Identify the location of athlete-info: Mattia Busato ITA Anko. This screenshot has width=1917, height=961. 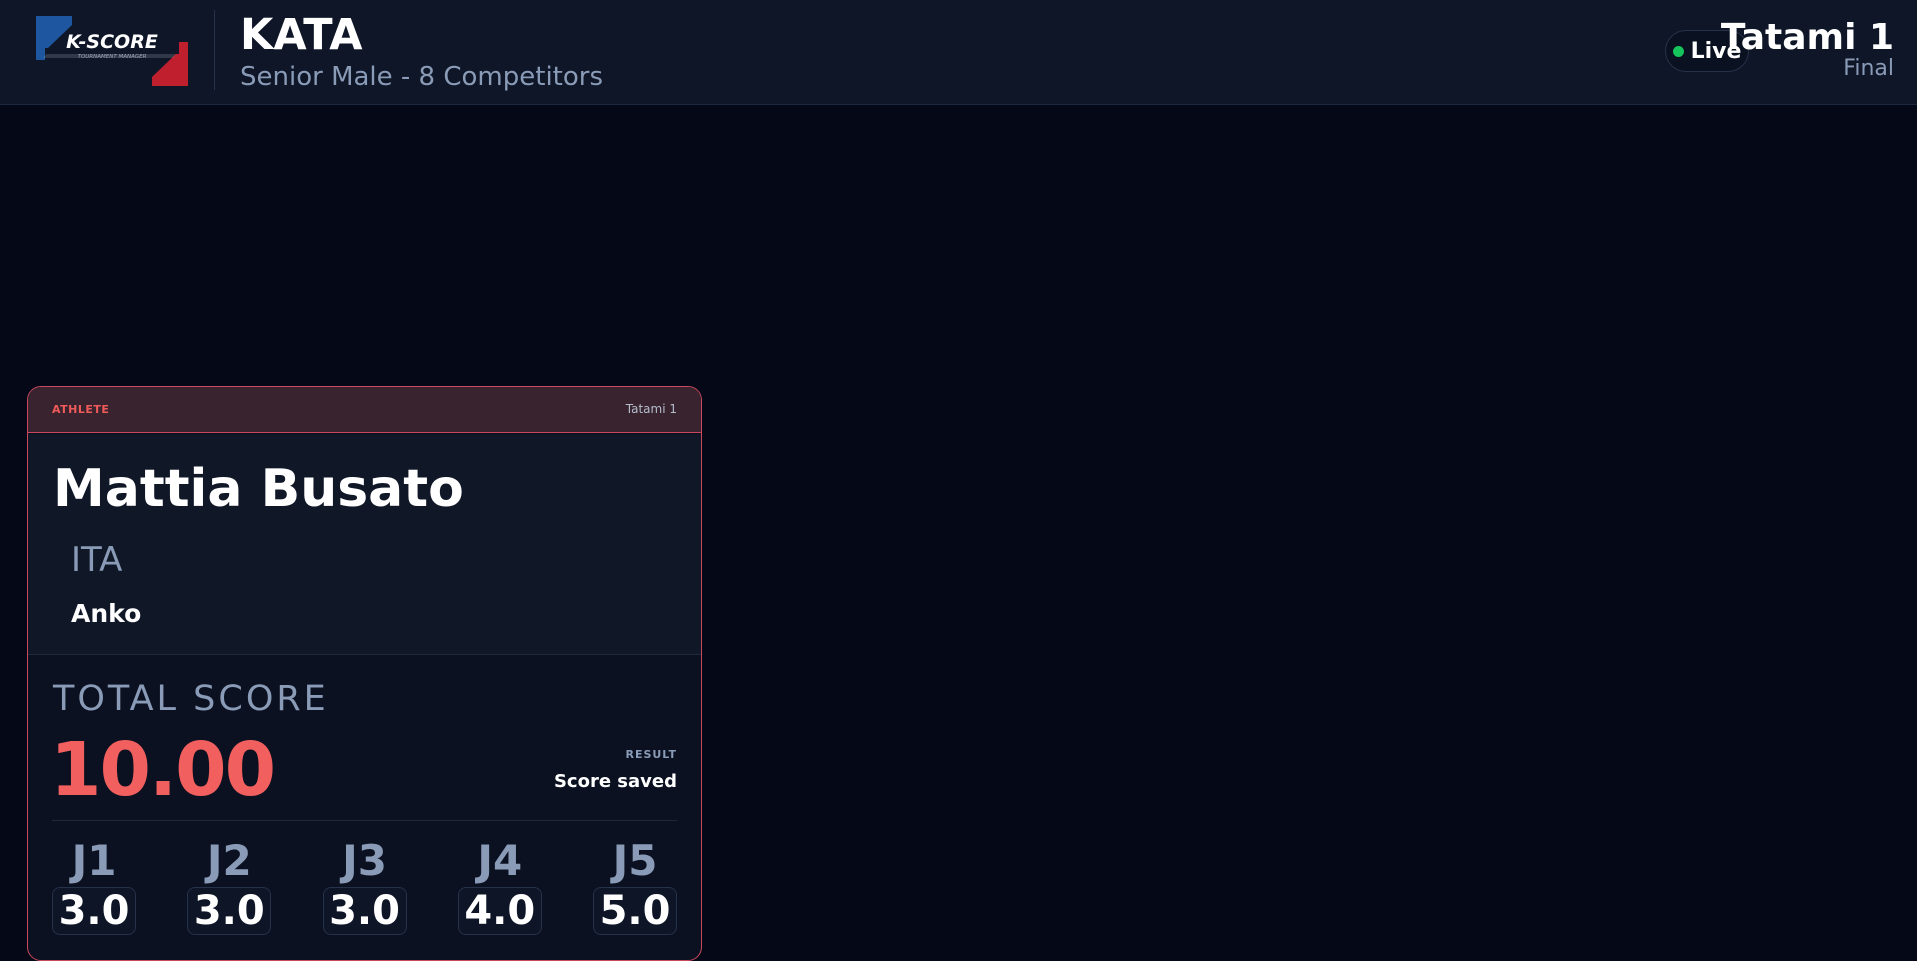
(364, 544).